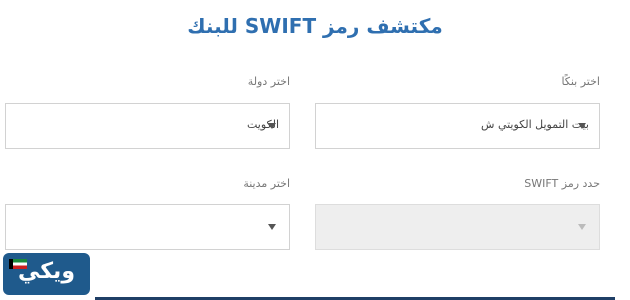 Image resolution: width=630 pixels, height=300 pixels. Describe the element at coordinates (147, 126) in the screenshot. I see `country-select: الكويت` at that location.